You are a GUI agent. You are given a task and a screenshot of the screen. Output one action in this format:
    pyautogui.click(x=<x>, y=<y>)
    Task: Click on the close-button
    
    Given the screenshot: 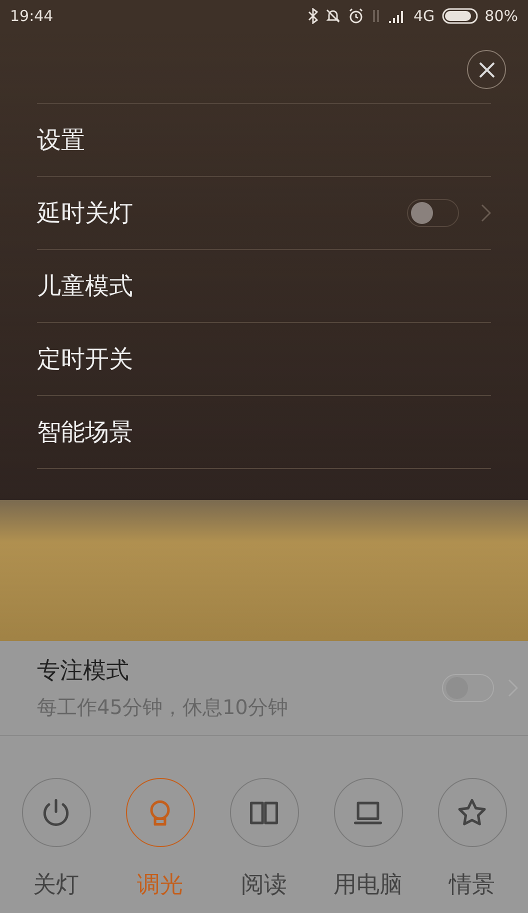 What is the action you would take?
    pyautogui.click(x=486, y=69)
    